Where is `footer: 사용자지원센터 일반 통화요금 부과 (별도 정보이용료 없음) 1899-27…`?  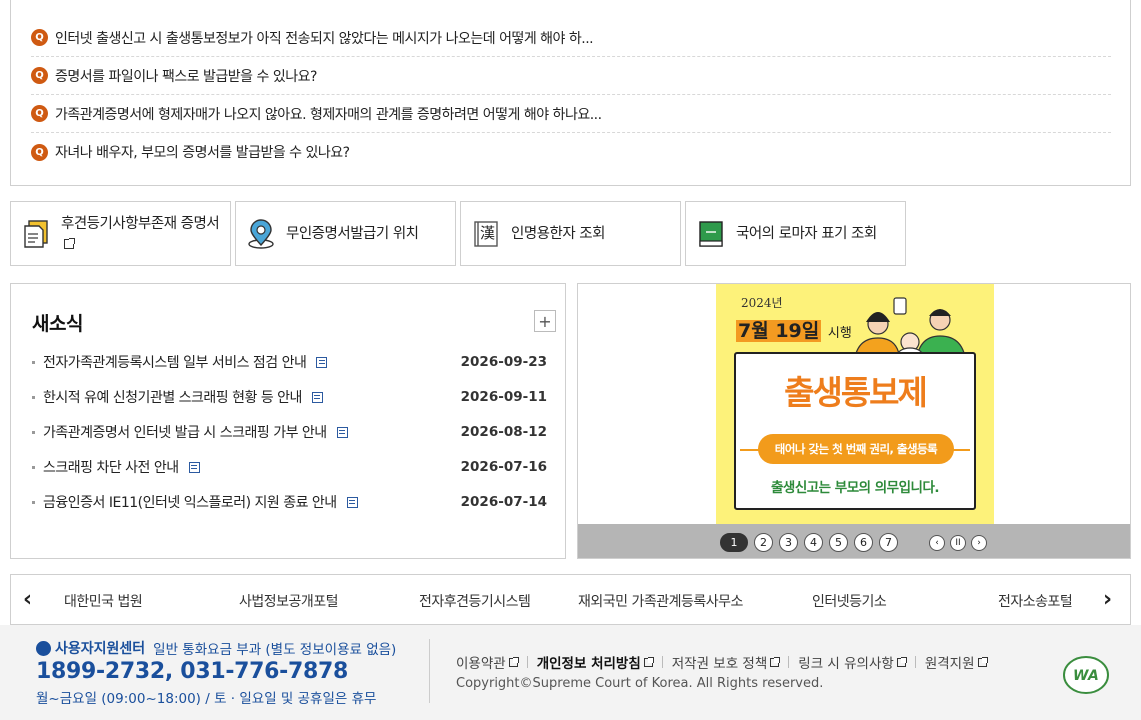
footer: 사용자지원센터 일반 통화요금 부과 (별도 정보이용료 없음) 1899-27… is located at coordinates (570, 672).